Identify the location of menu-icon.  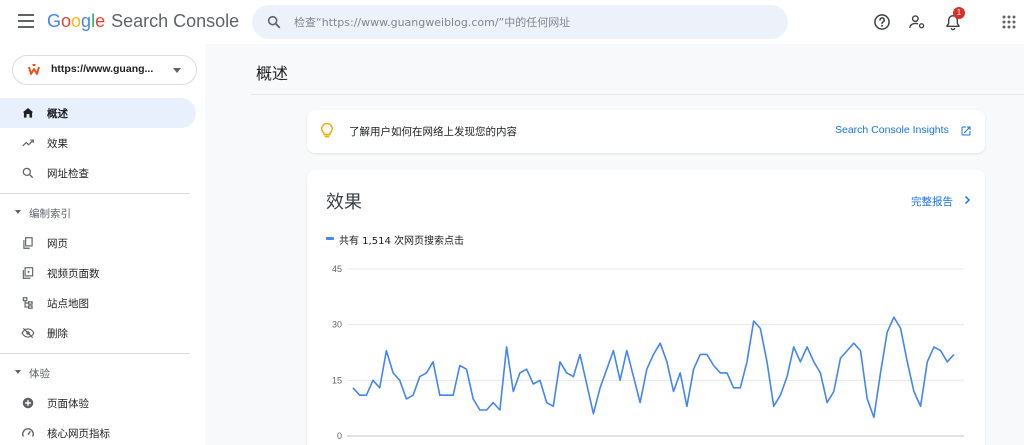
(26, 21).